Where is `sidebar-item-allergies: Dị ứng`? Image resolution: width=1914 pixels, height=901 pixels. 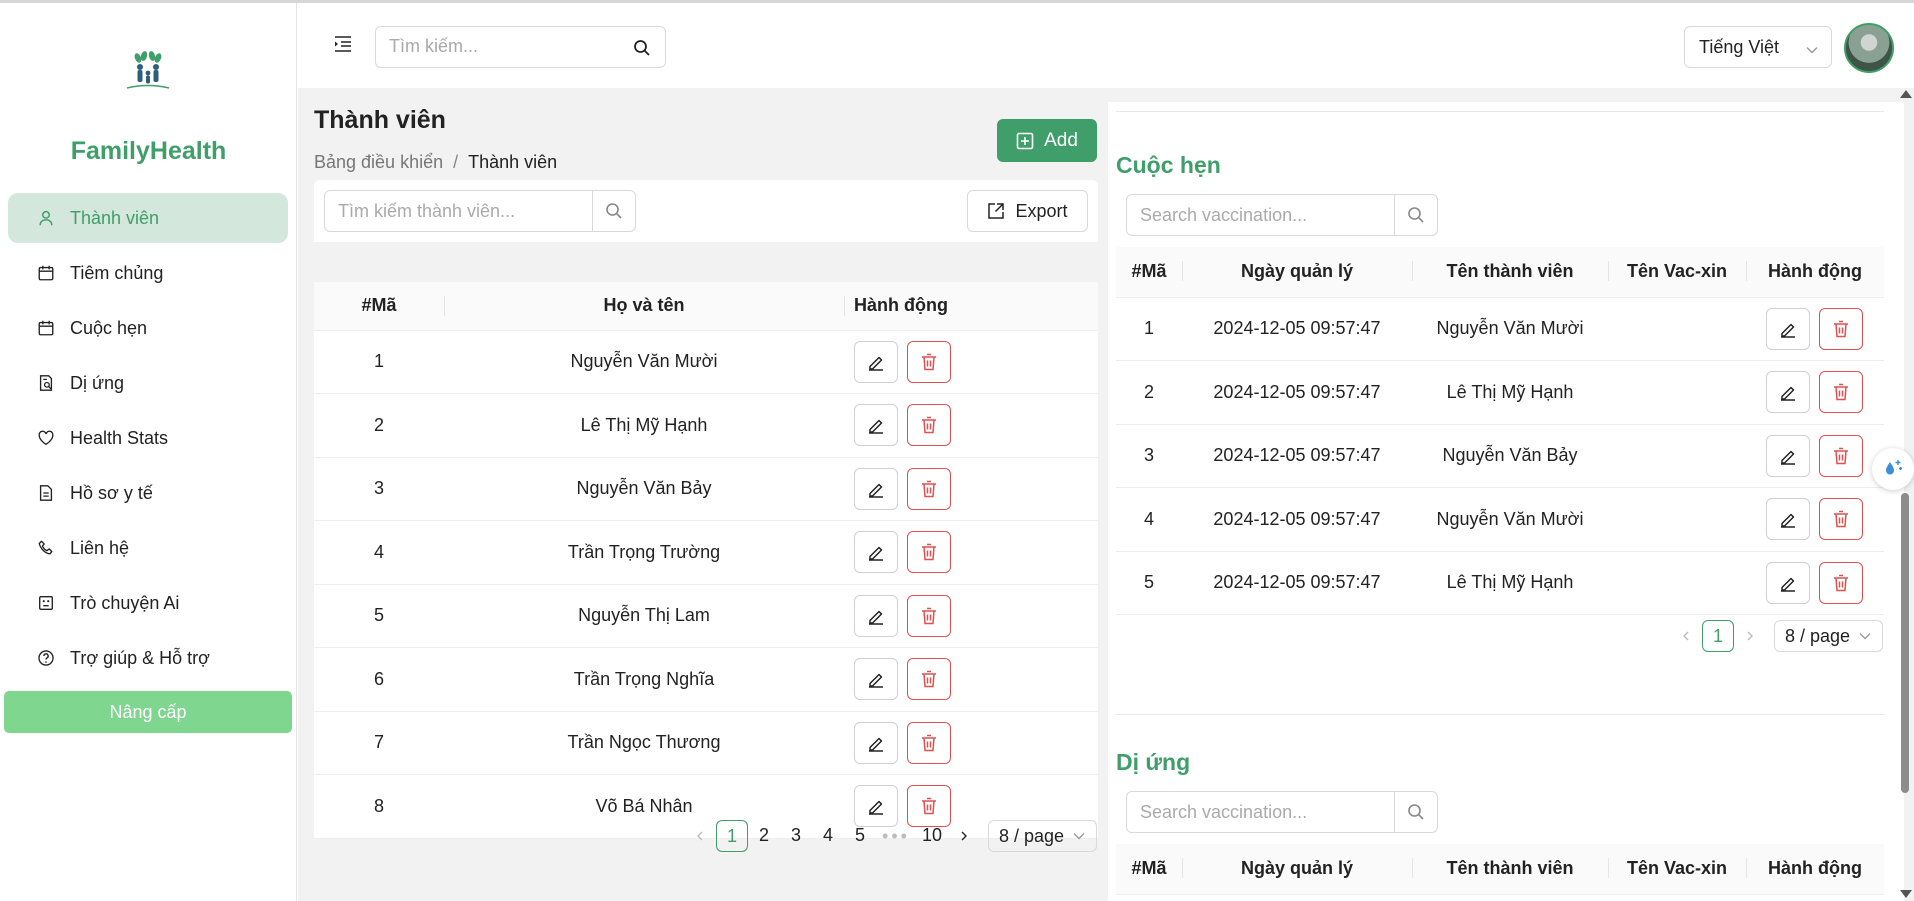
sidebar-item-allergies: Dị ứng is located at coordinates (148, 383).